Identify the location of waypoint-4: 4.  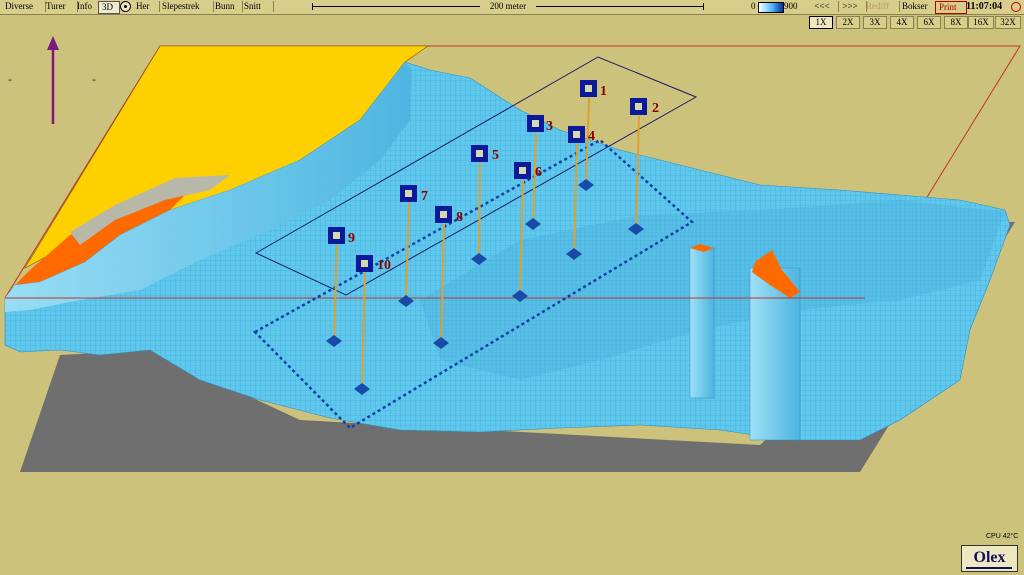
(581, 135).